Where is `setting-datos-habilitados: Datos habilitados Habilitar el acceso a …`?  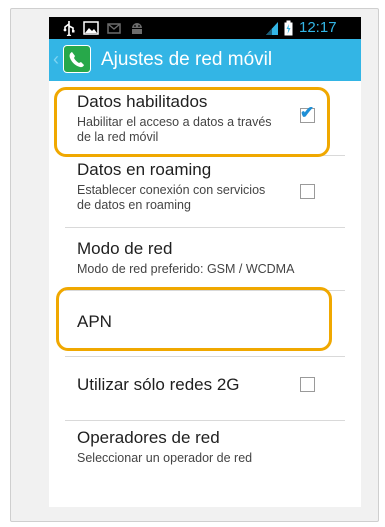 setting-datos-habilitados: Datos habilitados Habilitar el acceso a … is located at coordinates (205, 116).